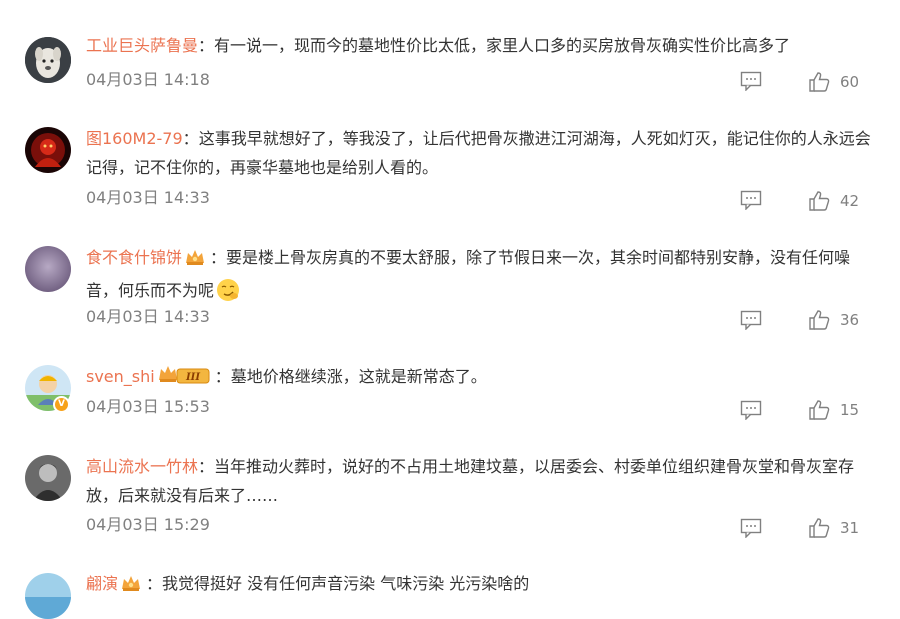 This screenshot has height=619, width=900. Describe the element at coordinates (61, 404) in the screenshot. I see `verified-v-icon: V` at that location.